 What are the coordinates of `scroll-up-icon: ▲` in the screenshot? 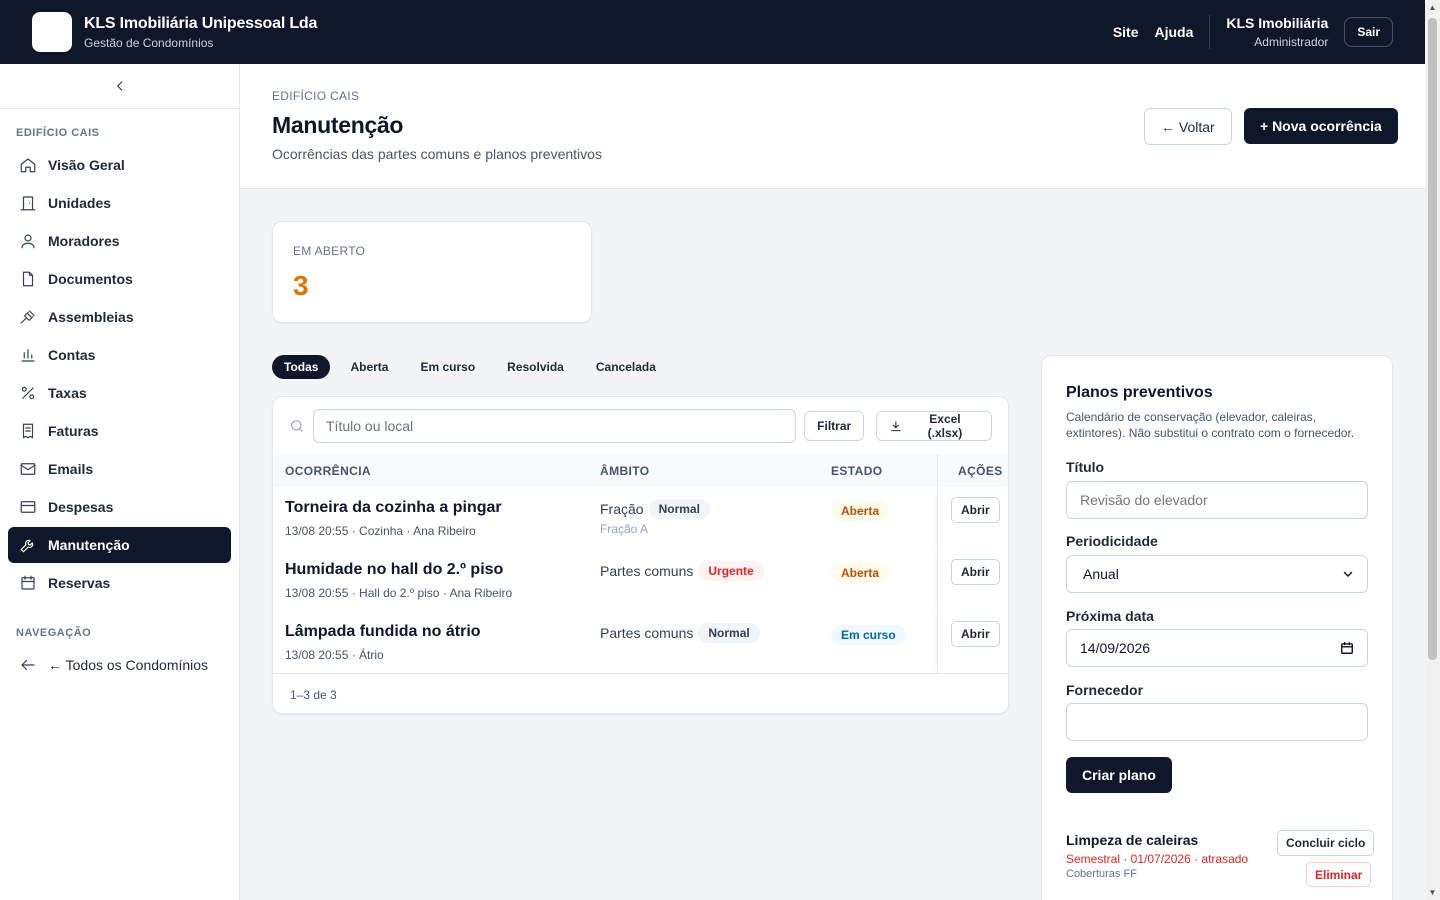 It's located at (1432, 7).